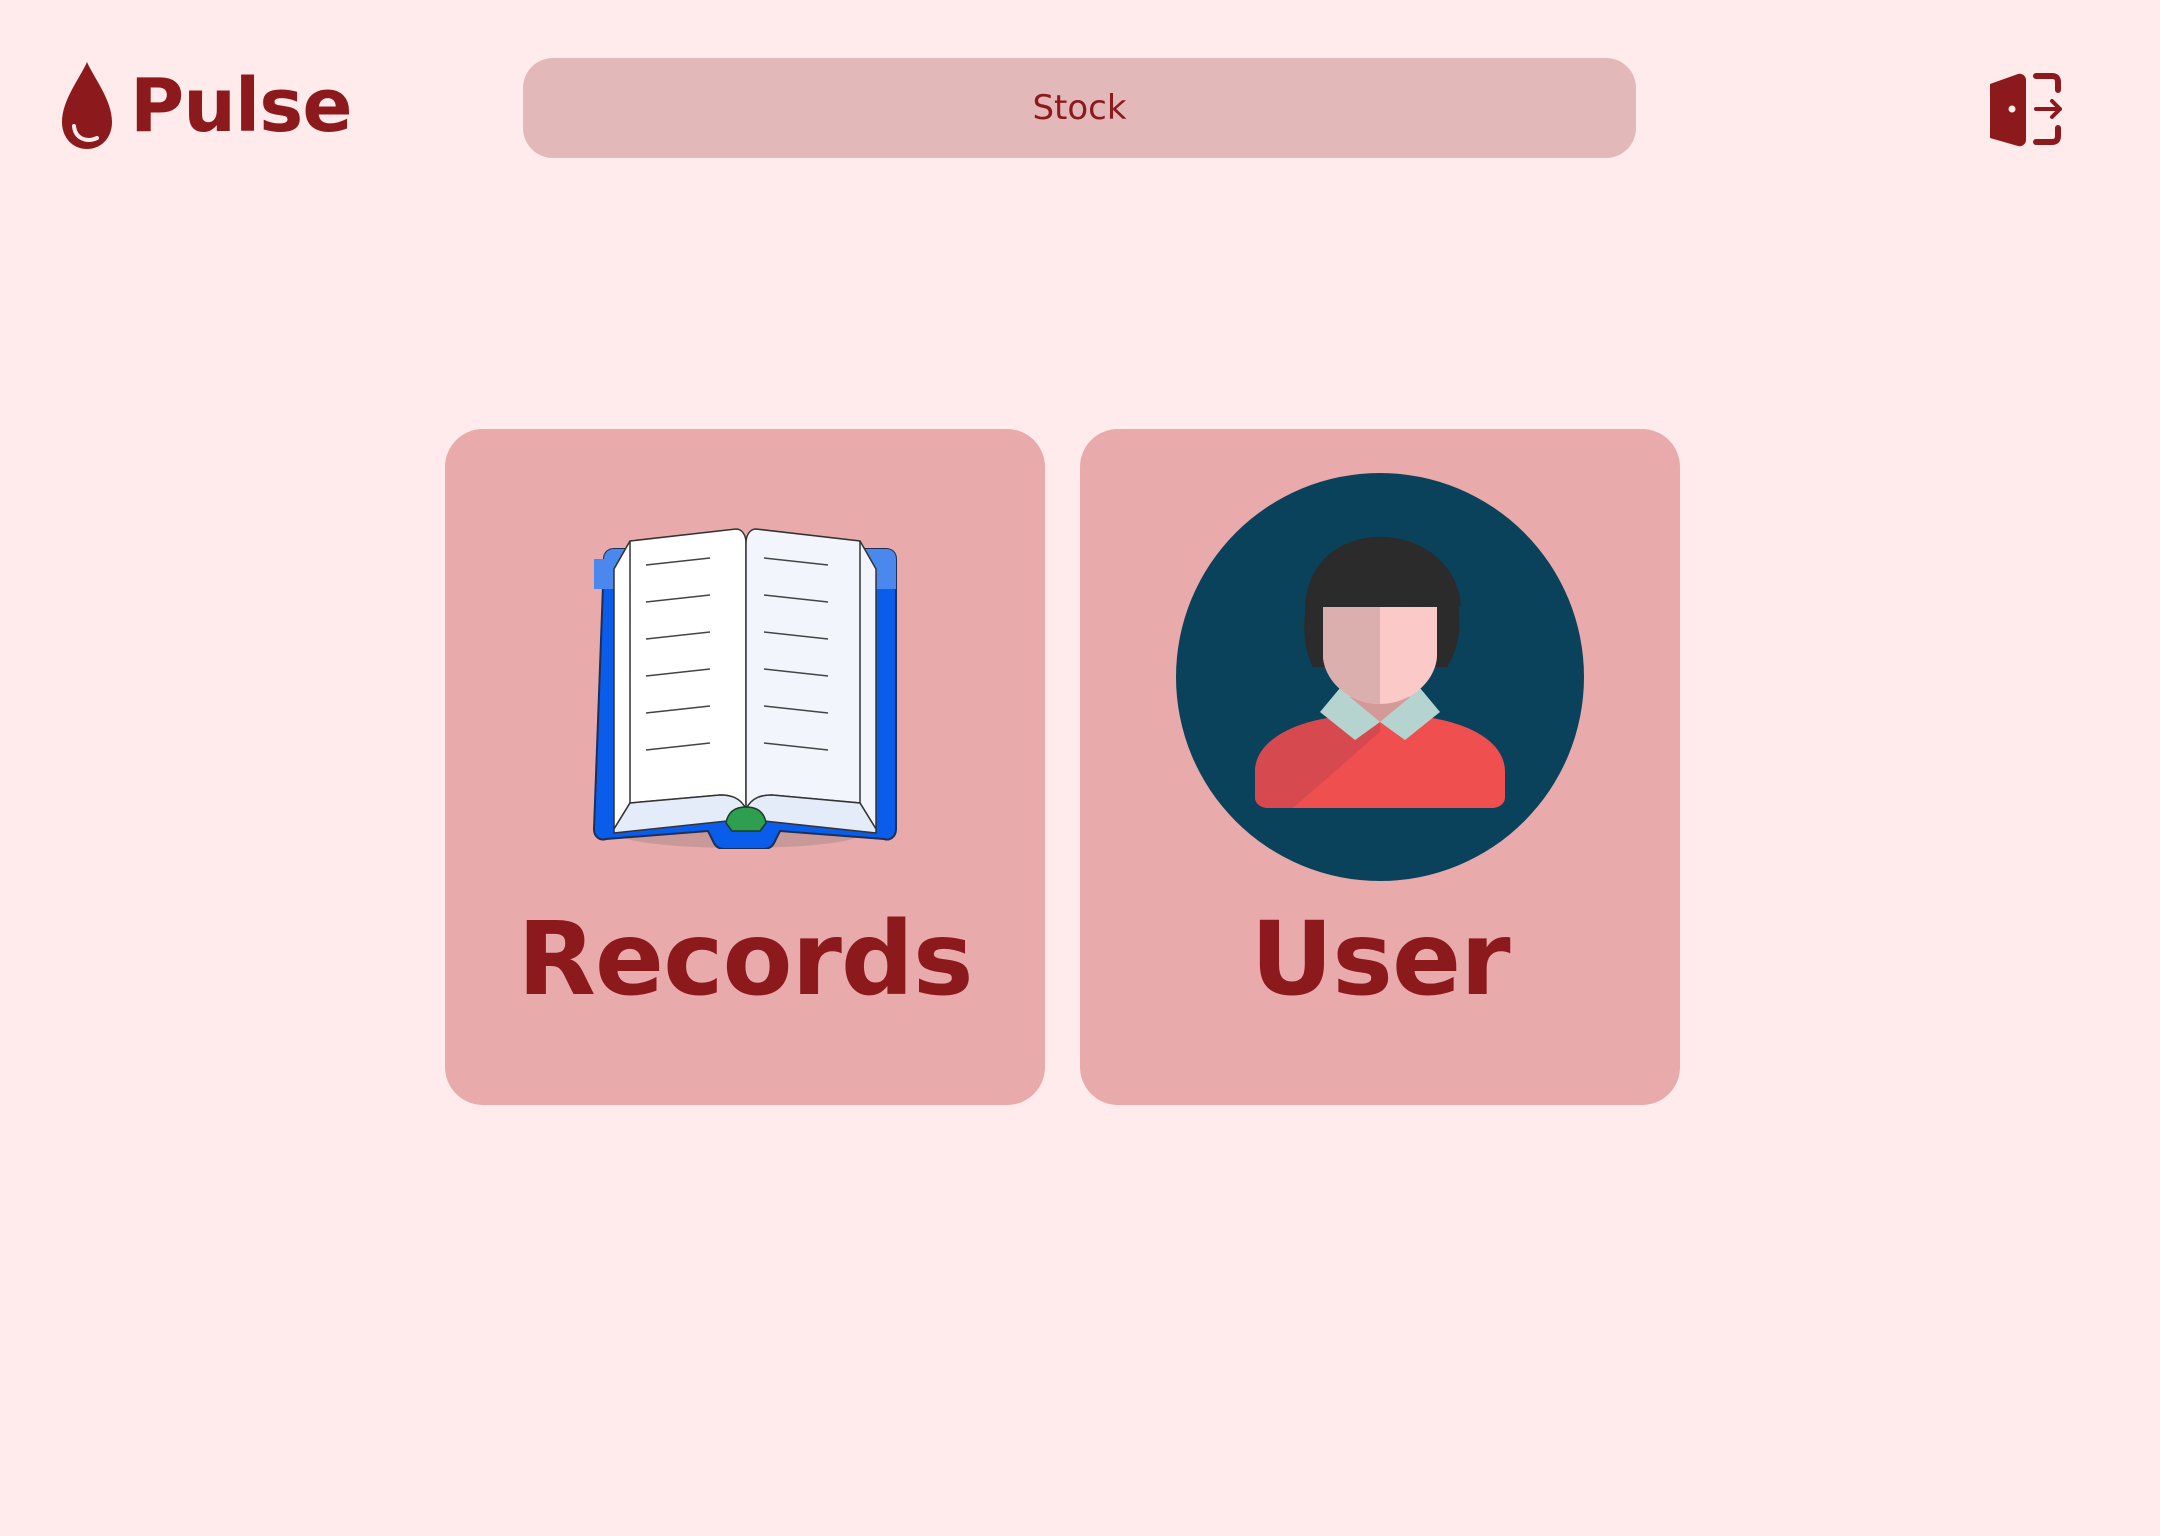 This screenshot has height=1536, width=2160. I want to click on blood-drop-icon, so click(87, 105).